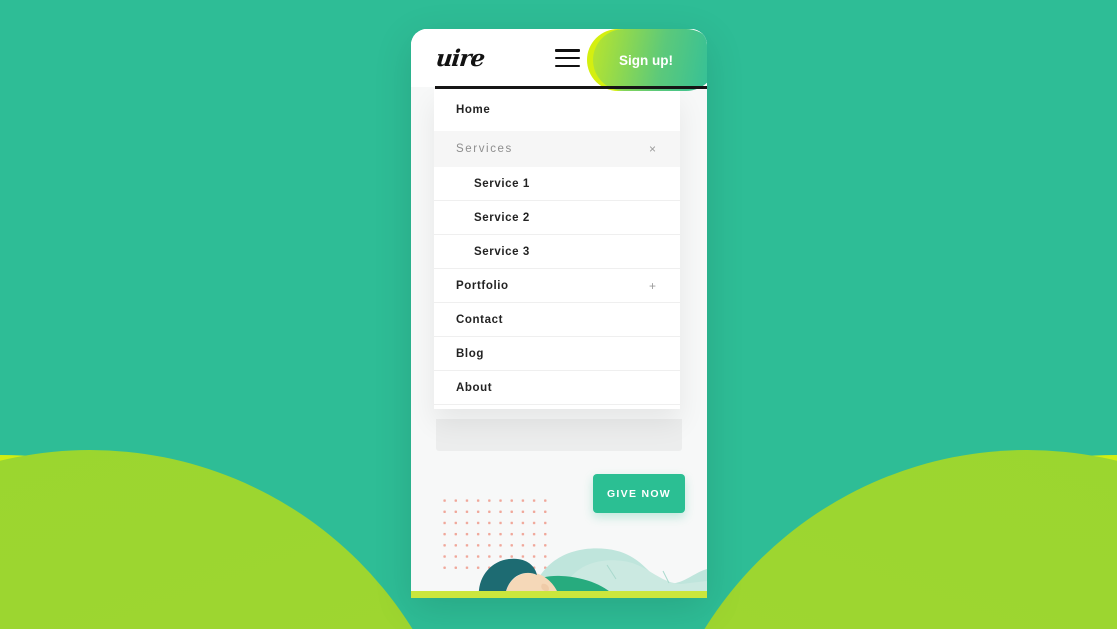  What do you see at coordinates (557, 218) in the screenshot?
I see `submenu-item-service-2: Service 2` at bounding box center [557, 218].